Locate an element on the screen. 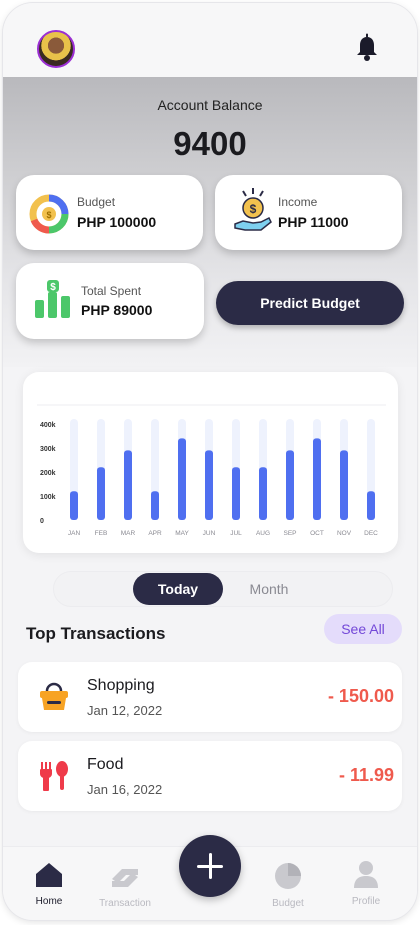  top-bar is located at coordinates (210, 40).